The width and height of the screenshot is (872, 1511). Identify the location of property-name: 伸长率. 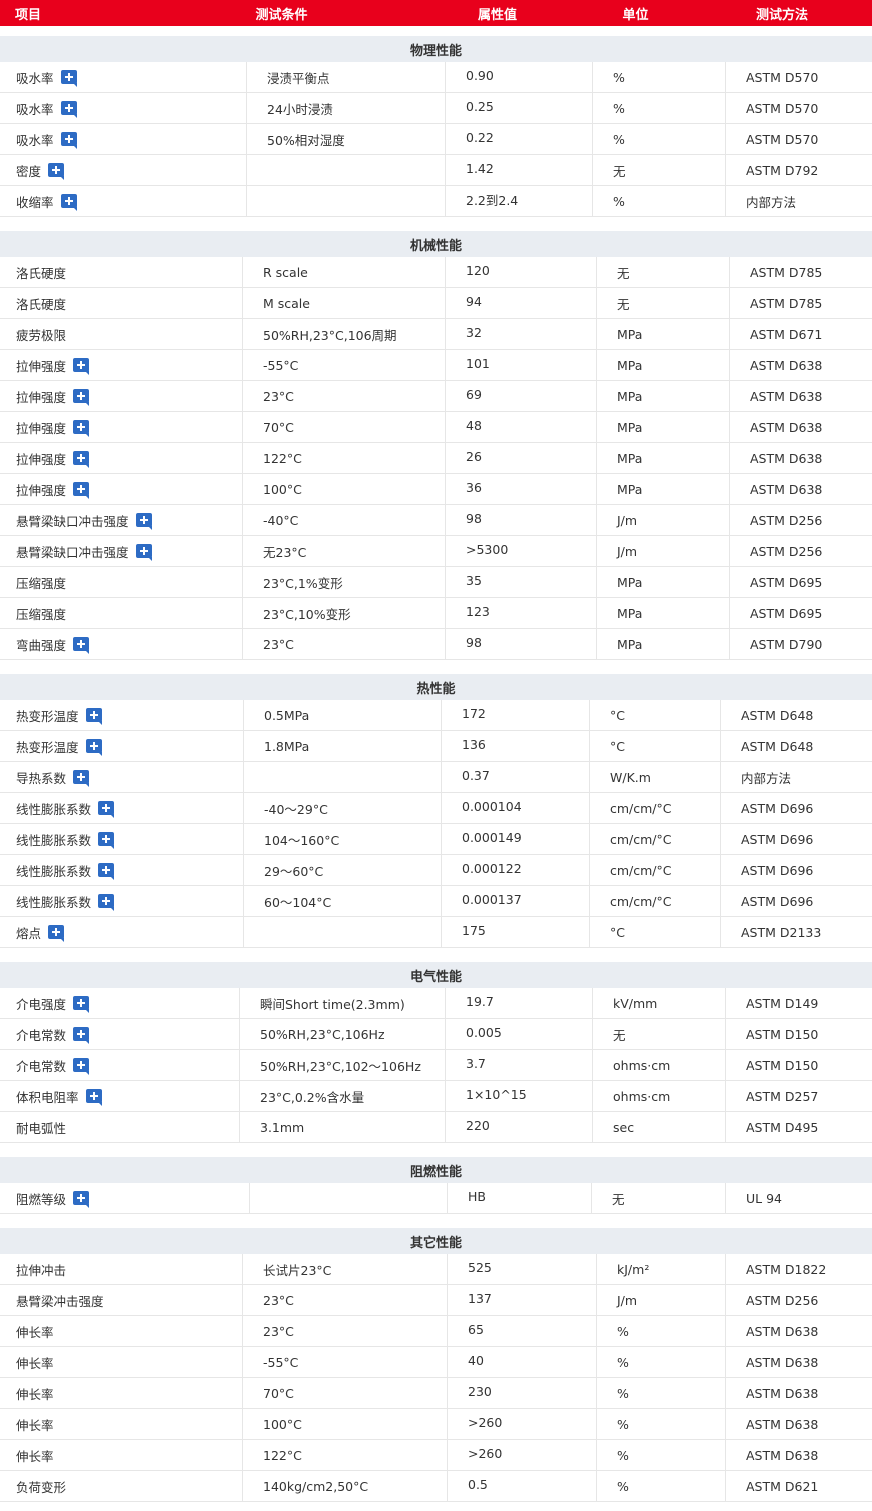
(35, 1363).